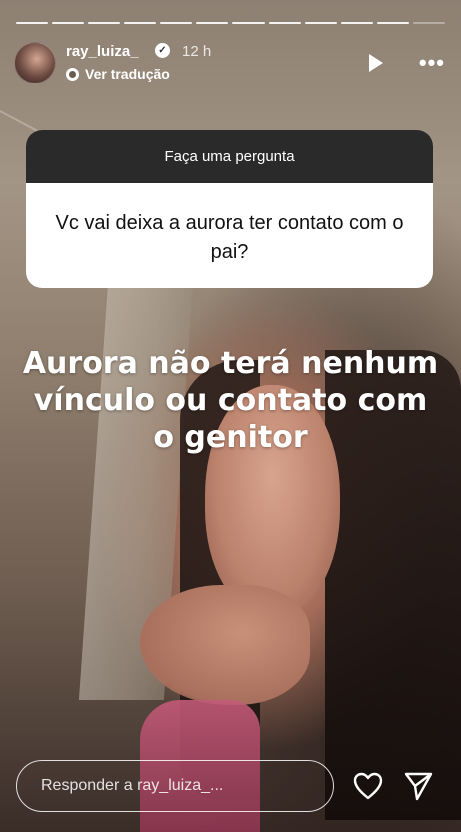 This screenshot has width=461, height=832. Describe the element at coordinates (368, 786) in the screenshot. I see `heart-icon` at that location.